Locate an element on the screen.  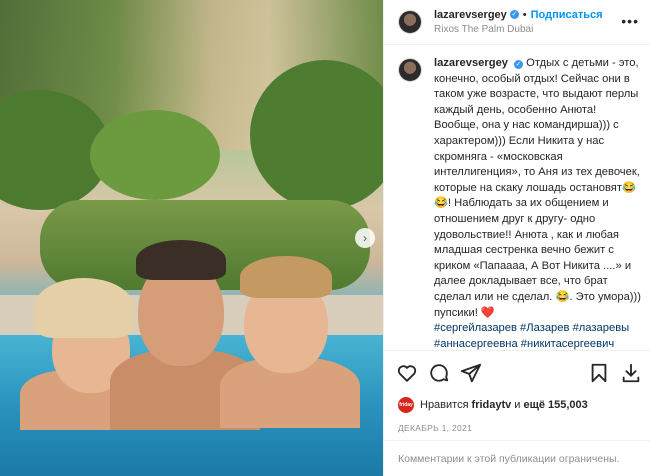
liker-username: fridaytv is located at coordinates (492, 405).